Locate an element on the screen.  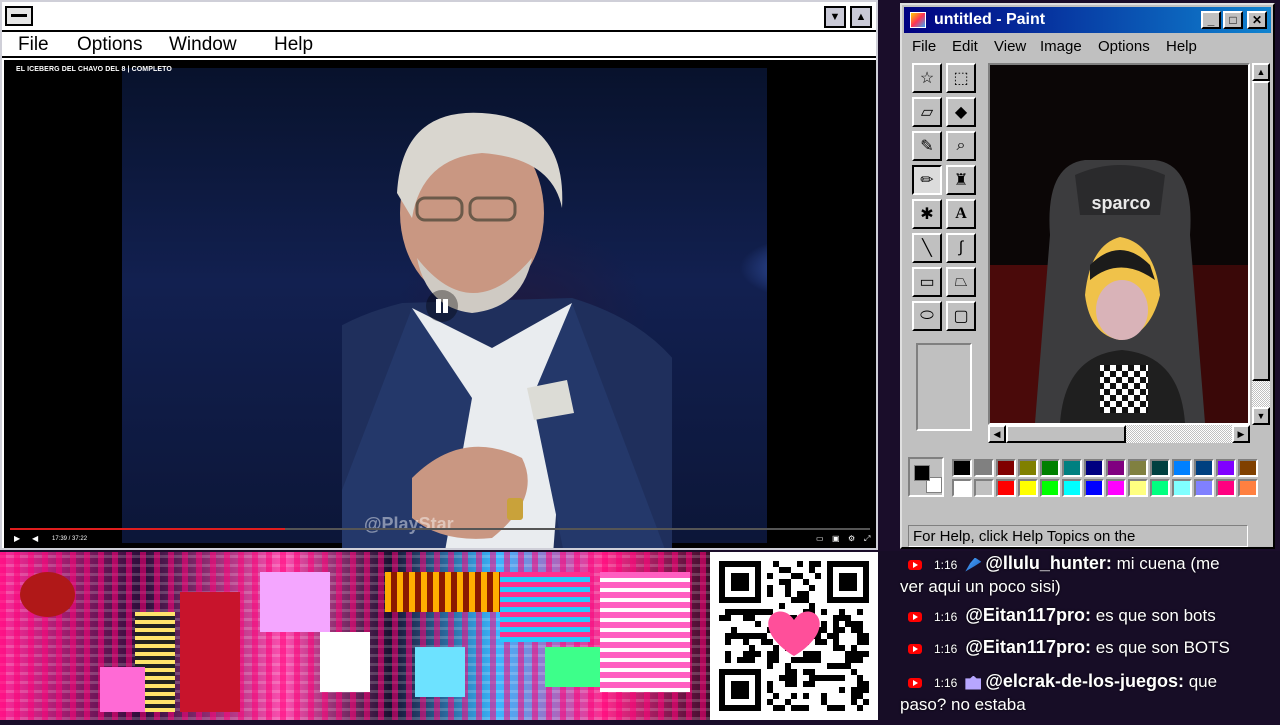
paint-titlebar: untitled - Paint _ □ ✕ is located at coordinates (1087, 20).